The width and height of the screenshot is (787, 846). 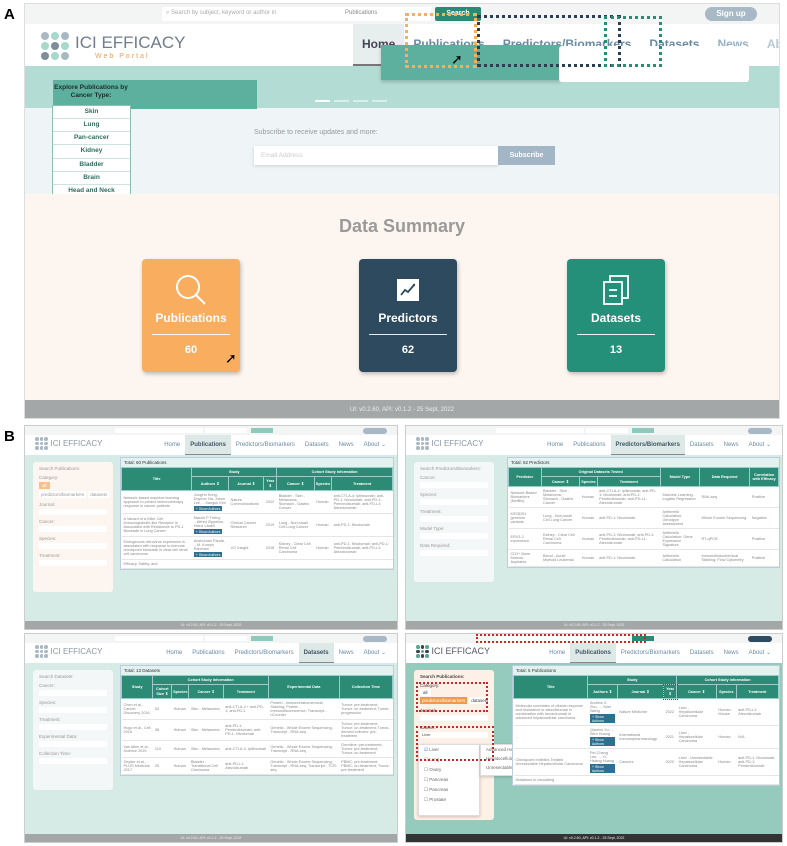 What do you see at coordinates (73, 761) in the screenshot?
I see `collection-time-select` at bounding box center [73, 761].